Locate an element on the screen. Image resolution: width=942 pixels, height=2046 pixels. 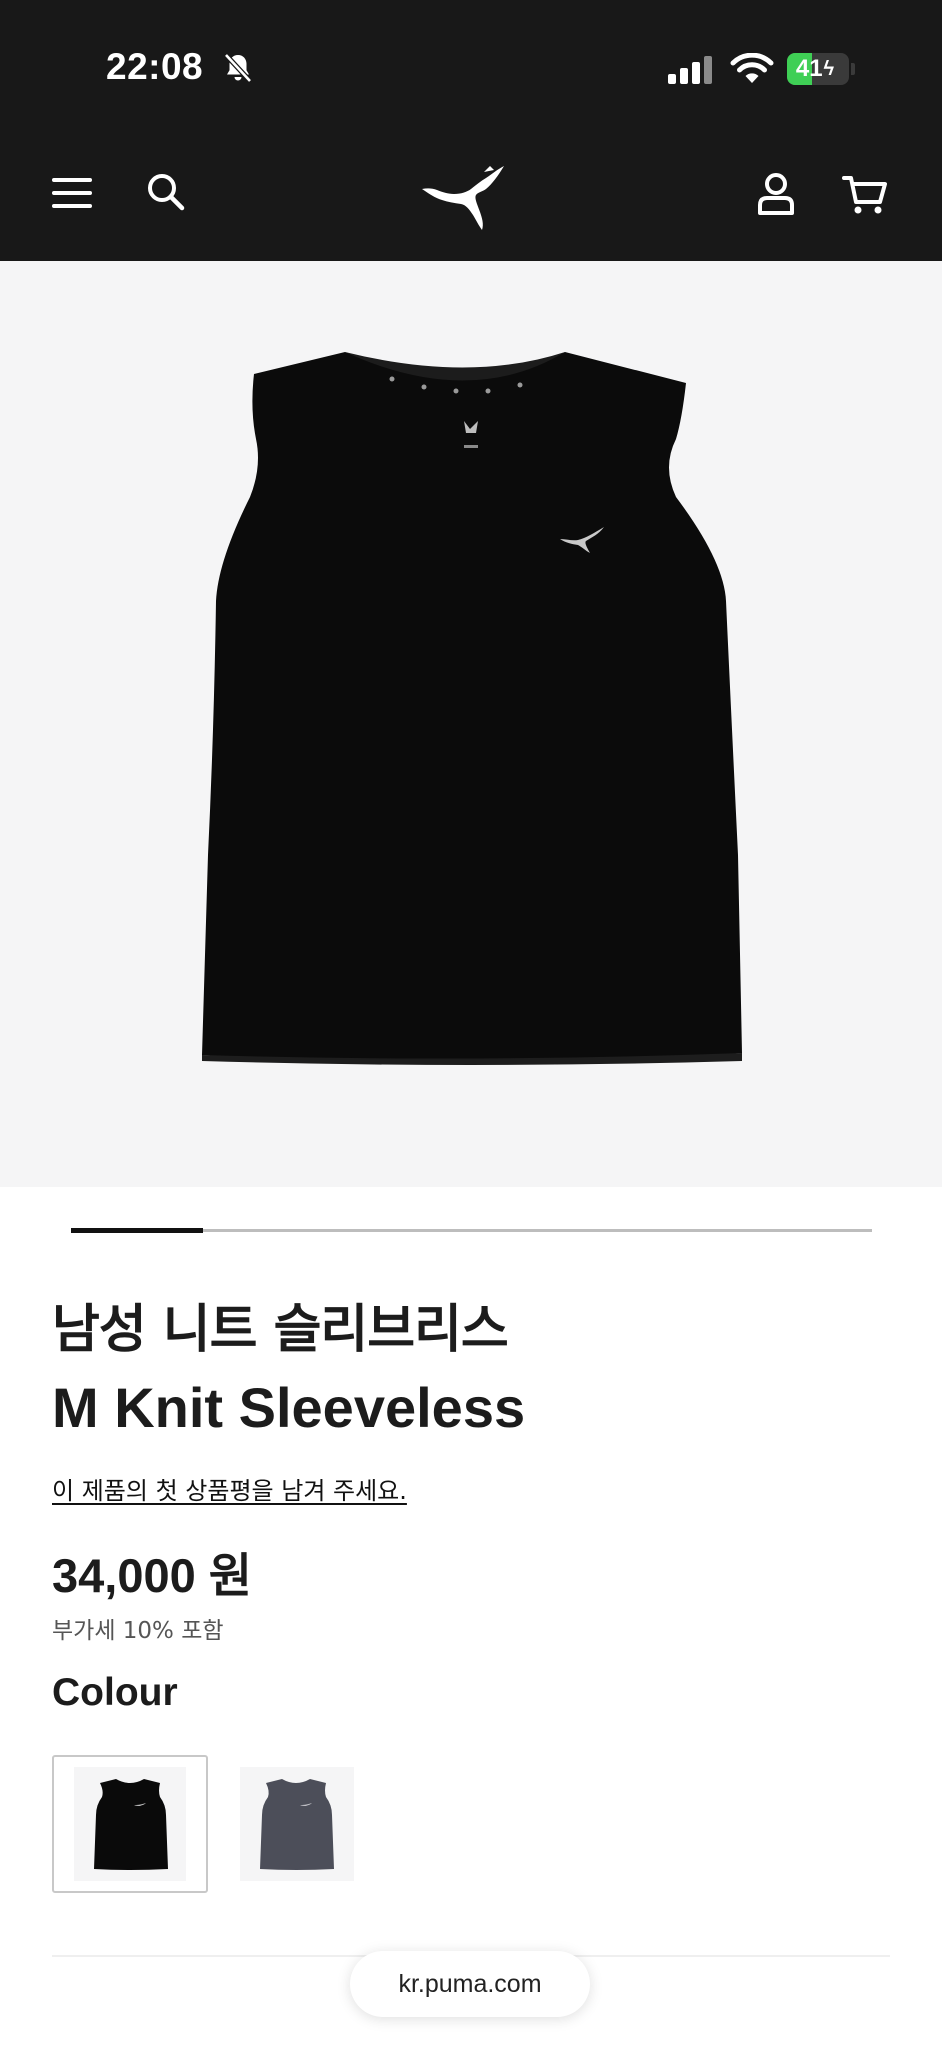
carousel-progress is located at coordinates (137, 1230).